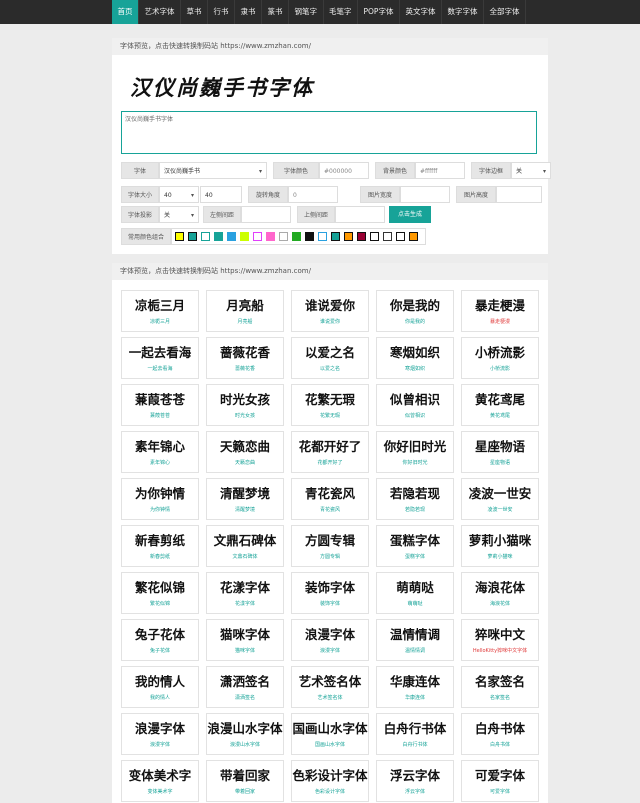 Image resolution: width=640 pixels, height=803 pixels. I want to click on nav-item: 草书, so click(194, 12).